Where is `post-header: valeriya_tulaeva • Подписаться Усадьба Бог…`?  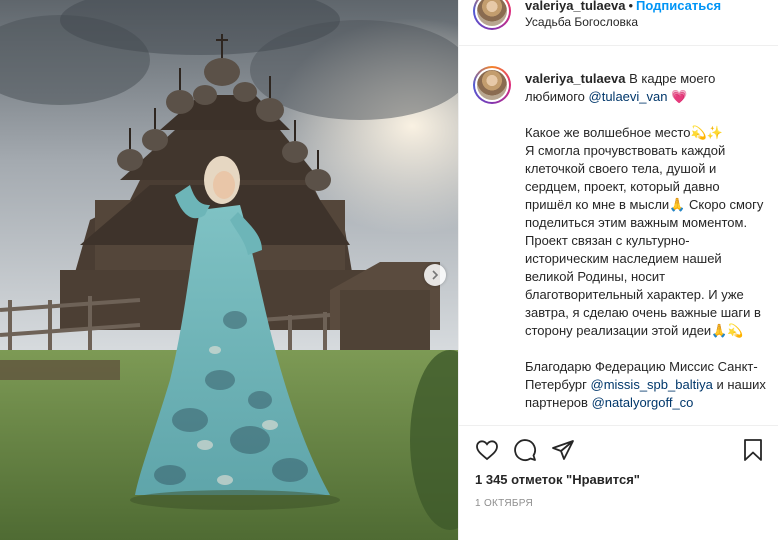
post-header: valeriya_tulaeva • Подписаться Усадьба Бог… is located at coordinates (618, 23).